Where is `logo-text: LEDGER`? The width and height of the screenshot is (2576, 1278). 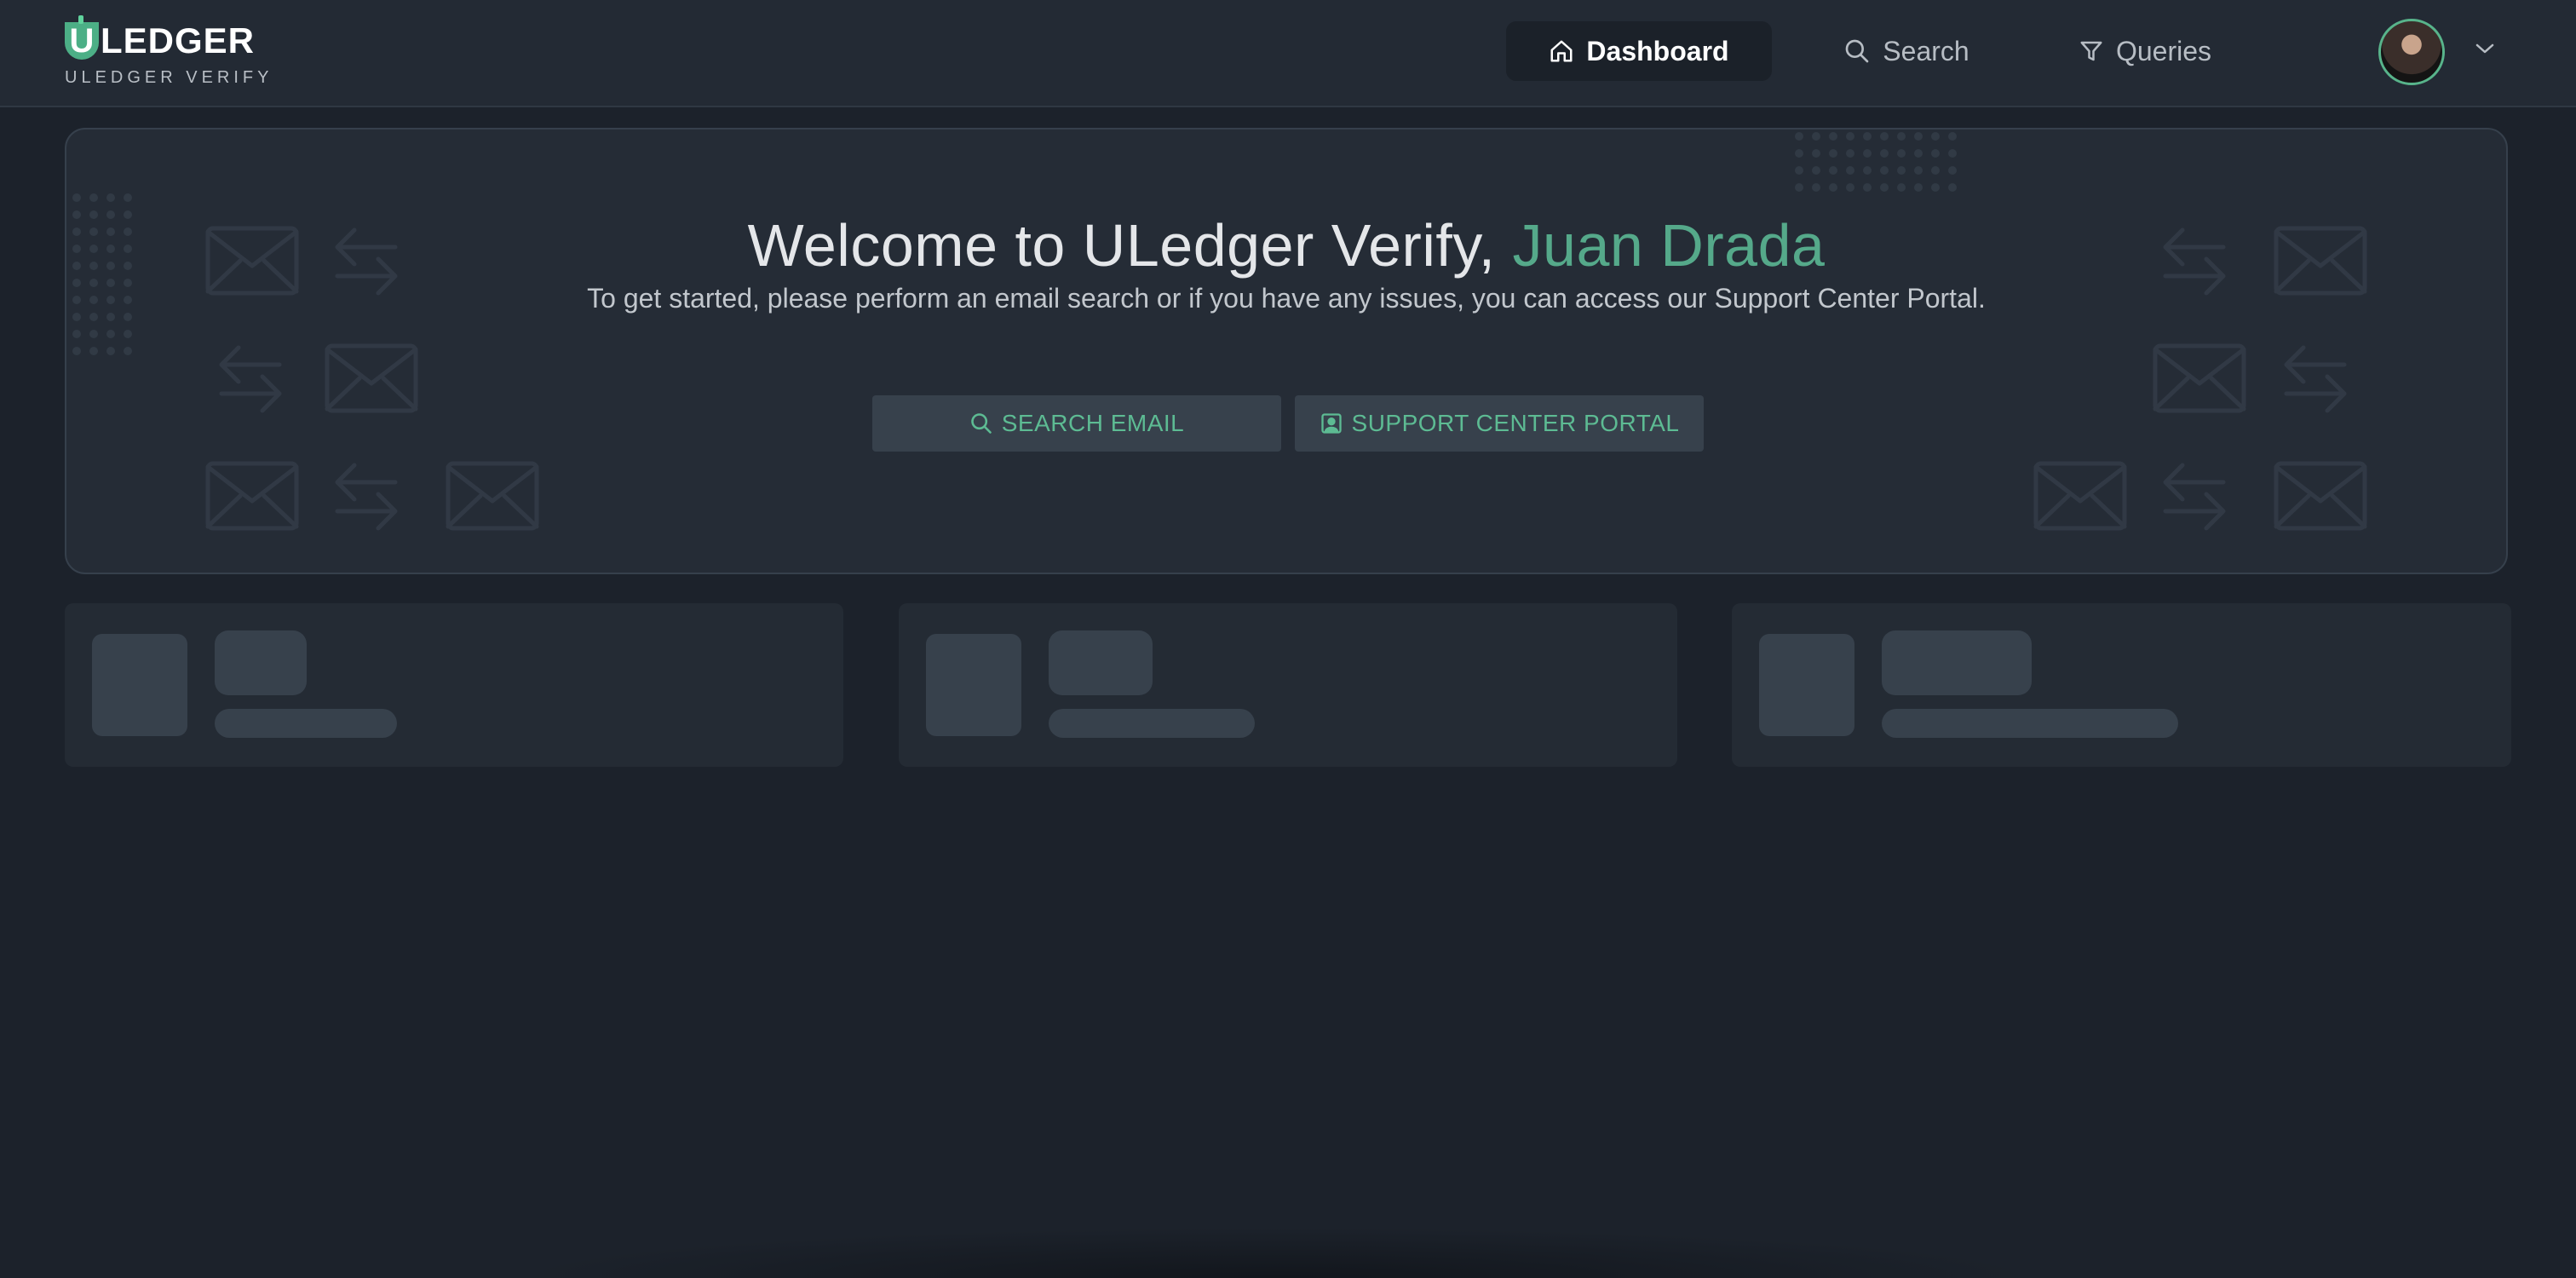
logo-text: LEDGER is located at coordinates (179, 40).